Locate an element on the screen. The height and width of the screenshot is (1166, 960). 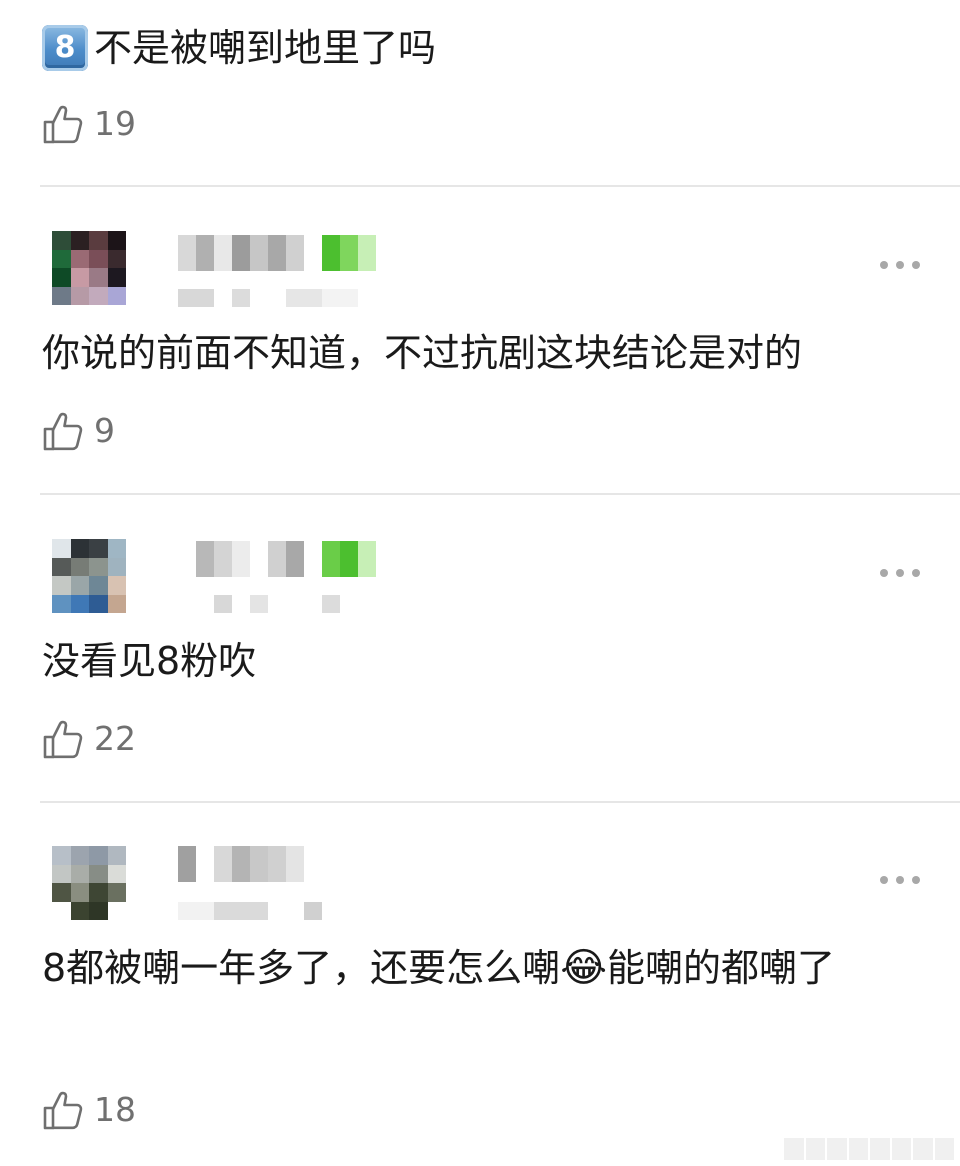
watermark is located at coordinates (869, 1149).